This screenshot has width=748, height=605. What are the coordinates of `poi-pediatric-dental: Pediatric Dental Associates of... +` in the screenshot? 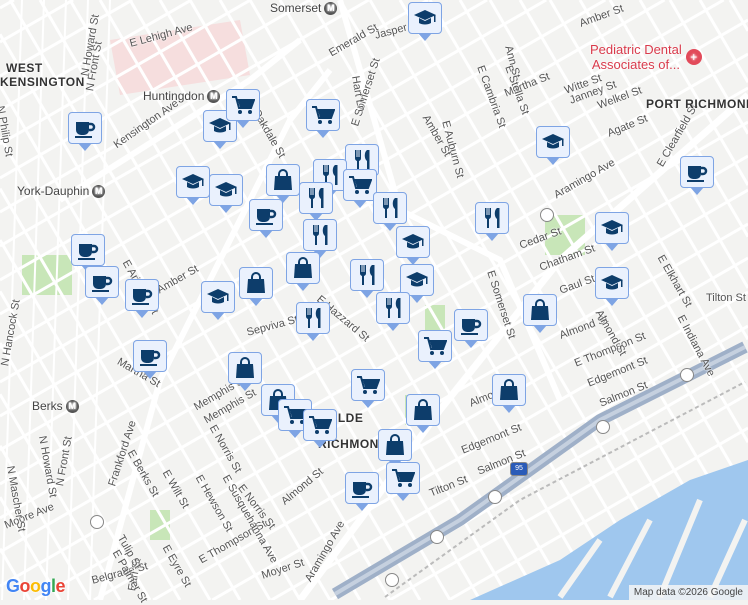 It's located at (646, 57).